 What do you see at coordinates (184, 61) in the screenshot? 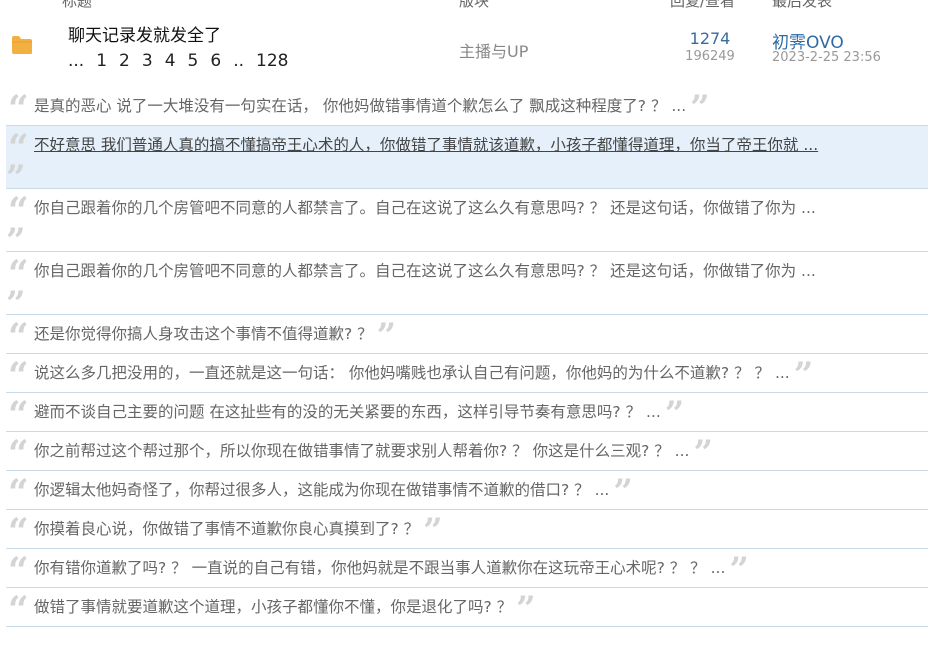
I see `thread-pager: ... 1 2 3 4 5 6 .. 128` at bounding box center [184, 61].